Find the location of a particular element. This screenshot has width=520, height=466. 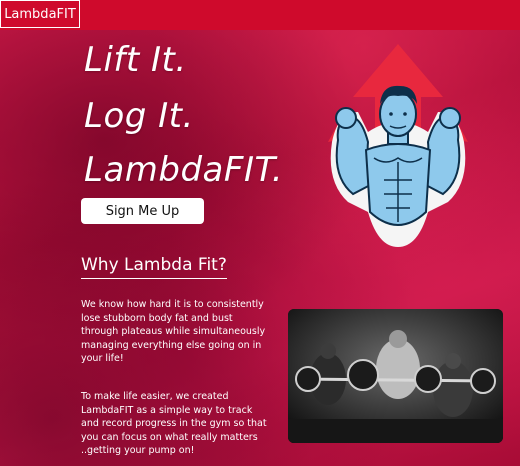

why-heading: Why Lambda Fit? is located at coordinates (154, 267).